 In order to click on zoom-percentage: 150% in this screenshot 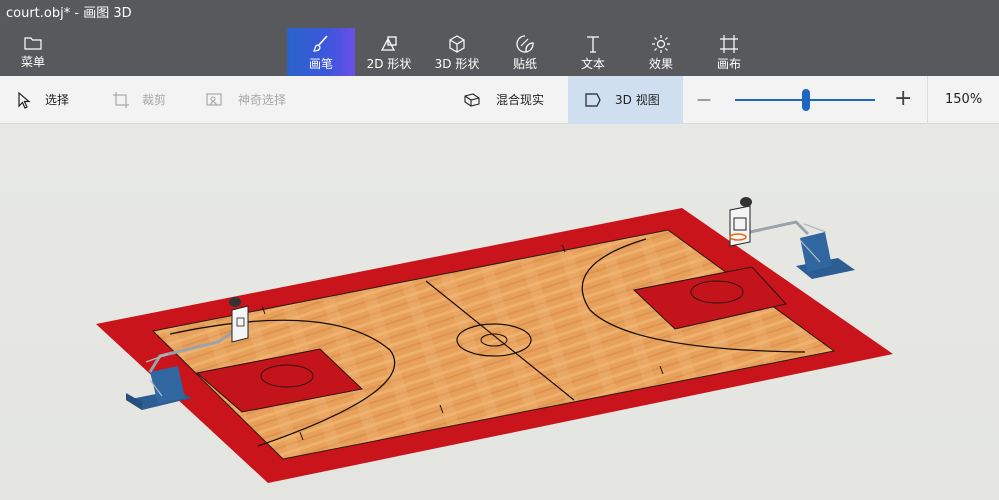, I will do `click(967, 100)`.